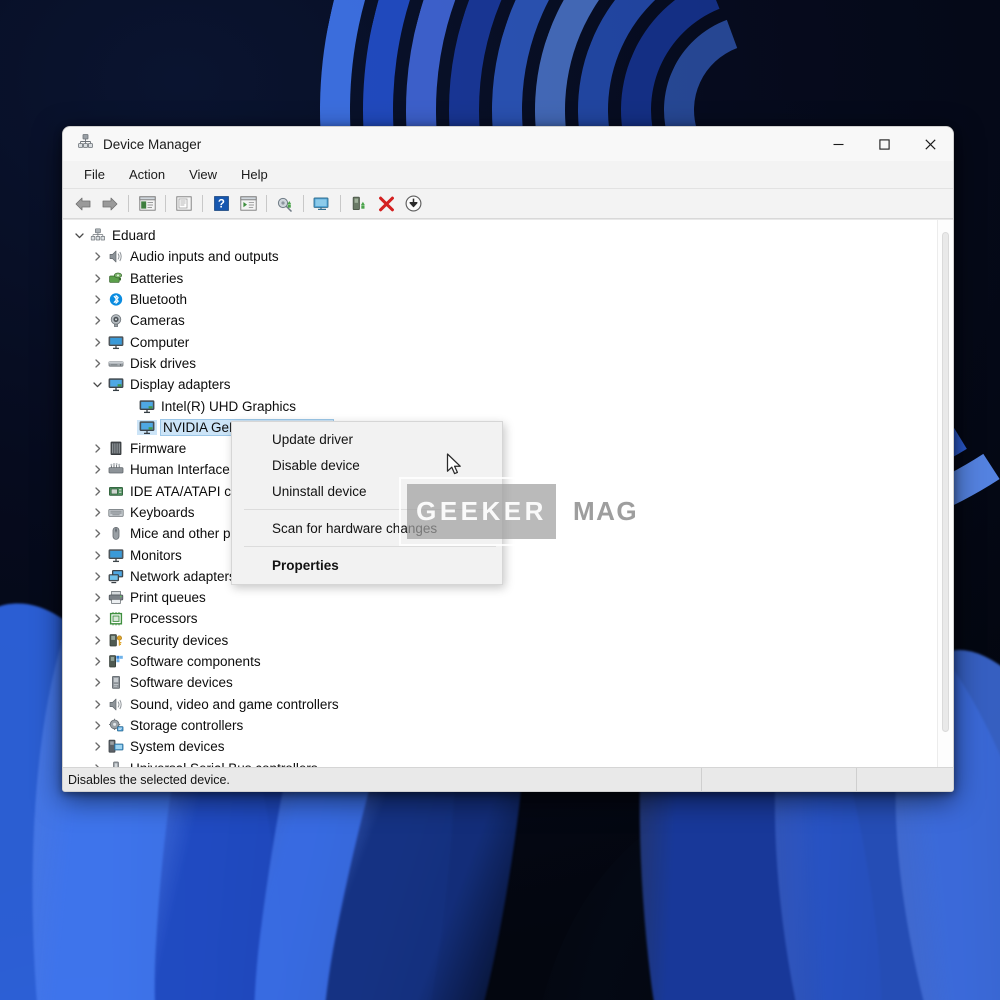 This screenshot has height=1000, width=1000. What do you see at coordinates (413, 204) in the screenshot?
I see `disable-device-icon` at bounding box center [413, 204].